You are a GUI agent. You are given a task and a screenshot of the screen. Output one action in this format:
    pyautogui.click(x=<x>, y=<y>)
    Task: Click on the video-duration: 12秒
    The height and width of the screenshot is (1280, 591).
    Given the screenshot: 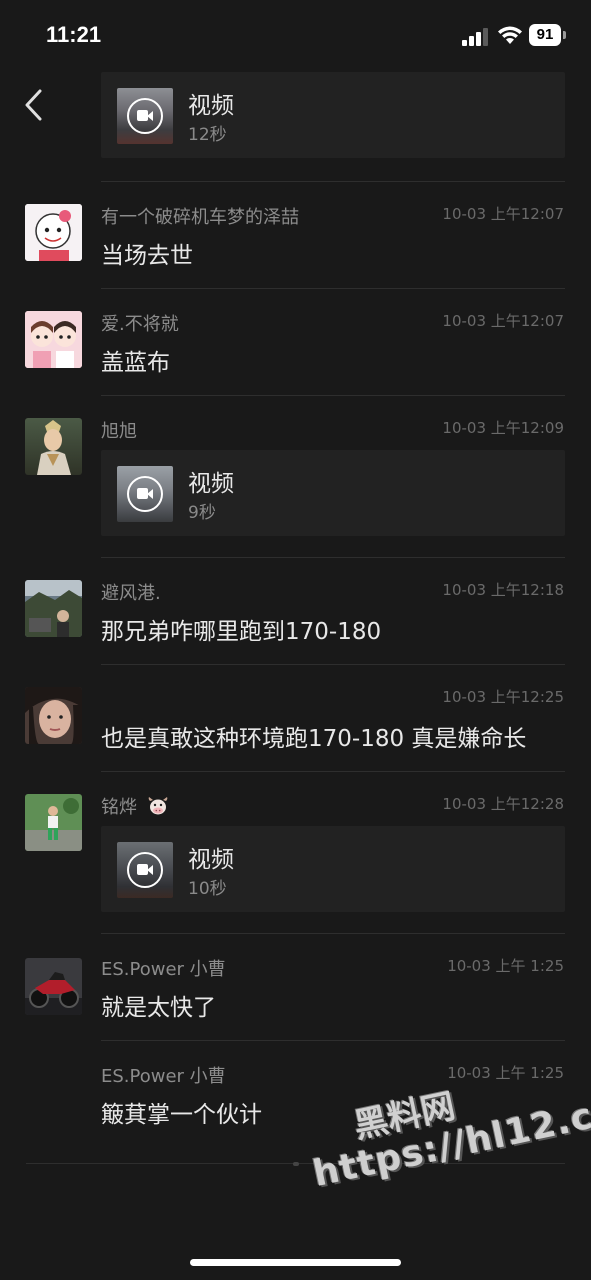 What is the action you would take?
    pyautogui.click(x=207, y=135)
    